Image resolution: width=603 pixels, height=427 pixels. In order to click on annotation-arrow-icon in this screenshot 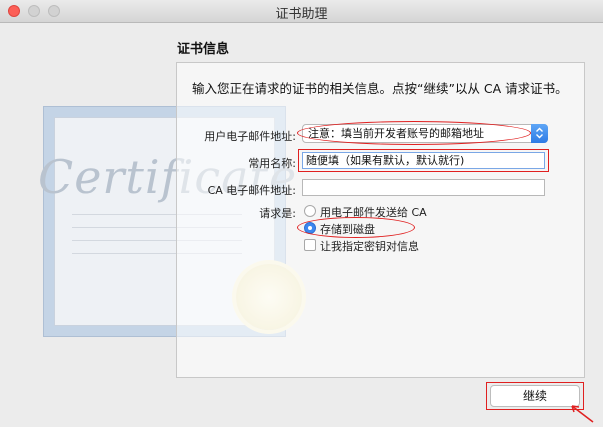, I will do `click(582, 414)`.